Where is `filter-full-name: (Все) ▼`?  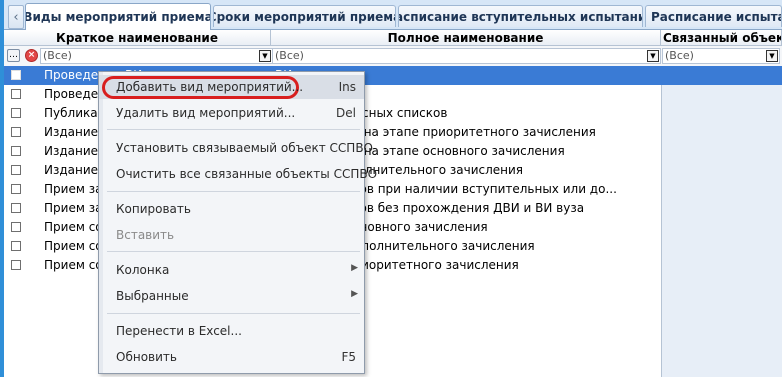
filter-full-name: (Все) ▼ is located at coordinates (466, 56).